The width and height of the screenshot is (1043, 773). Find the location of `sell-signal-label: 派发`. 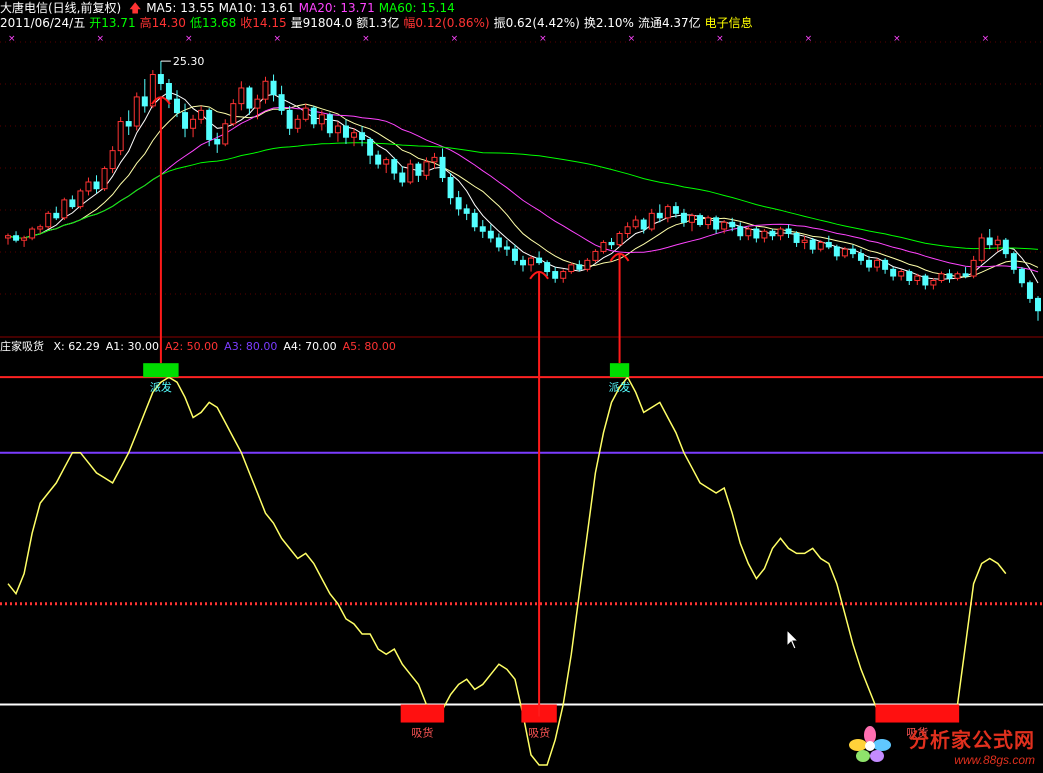

sell-signal-label: 派发 is located at coordinates (620, 387).